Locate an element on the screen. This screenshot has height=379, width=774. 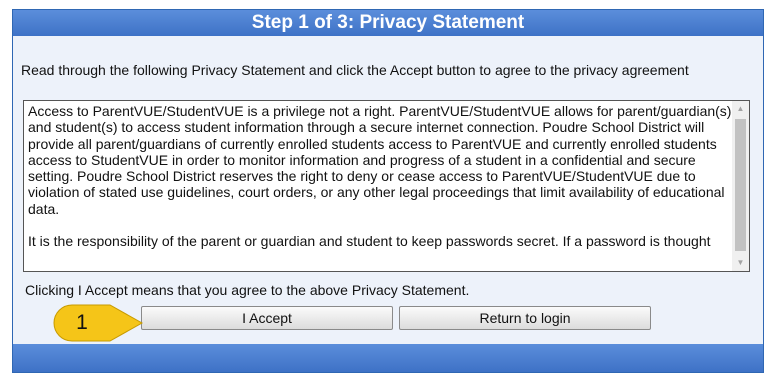
callout-number: 1 is located at coordinates (82, 322).